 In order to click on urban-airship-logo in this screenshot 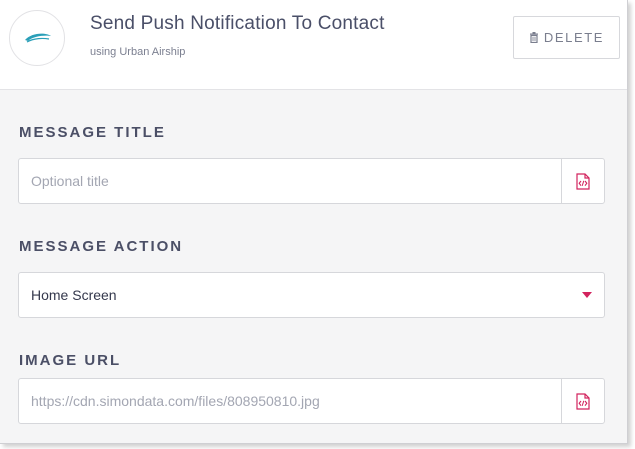, I will do `click(37, 38)`.